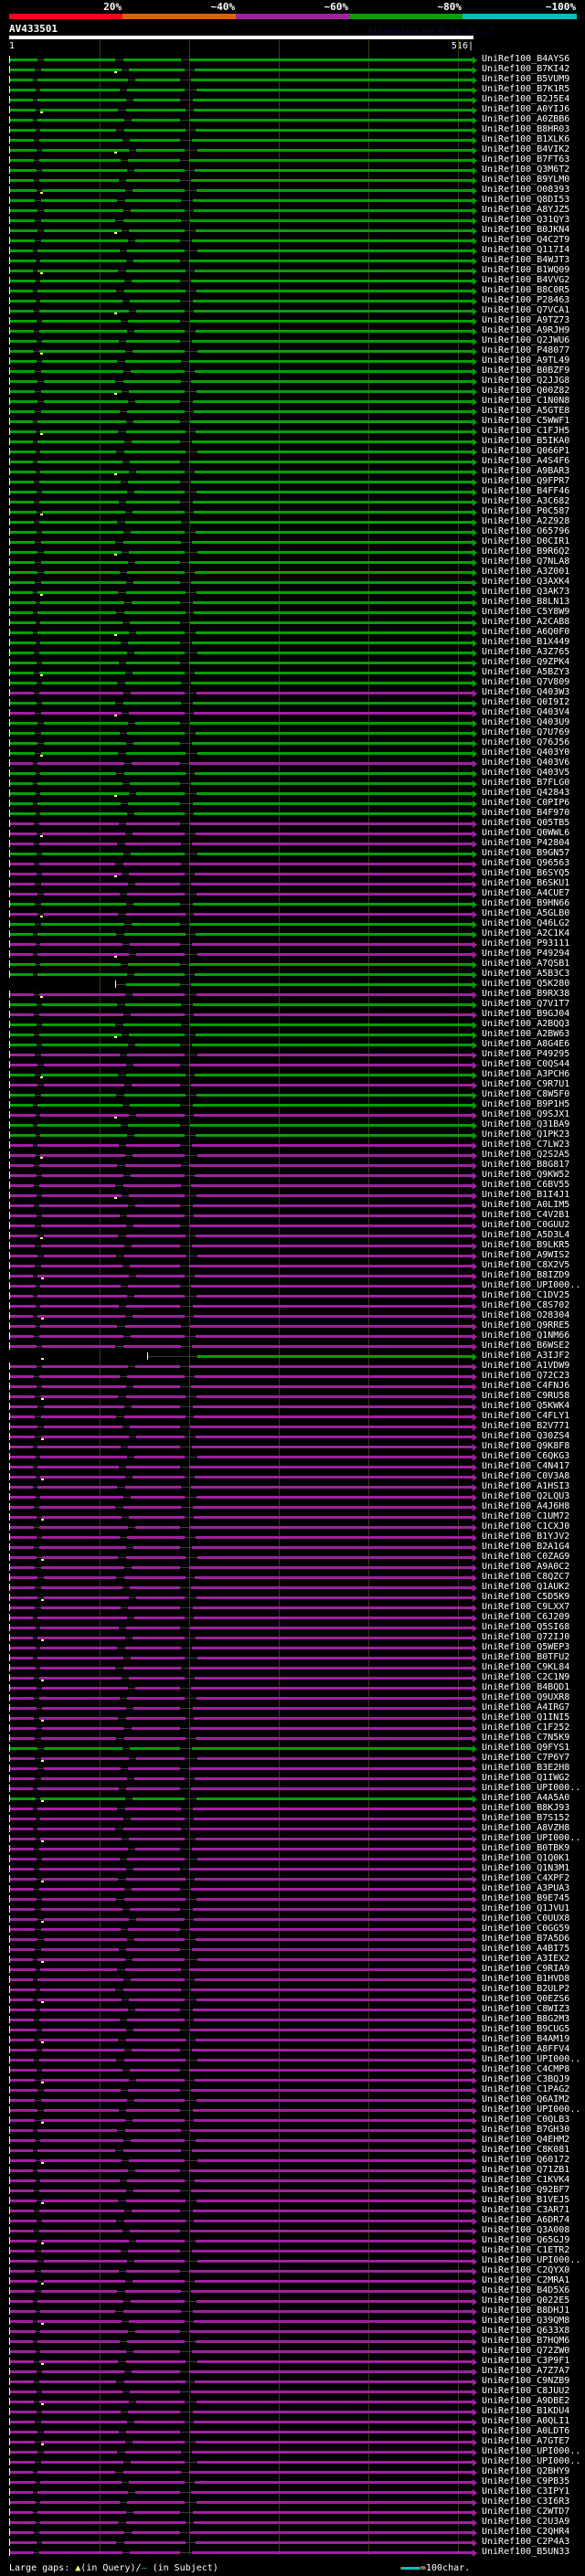 The height and width of the screenshot is (2576, 585). I want to click on hit-label: UniRef100_Q633X8, so click(525, 2331).